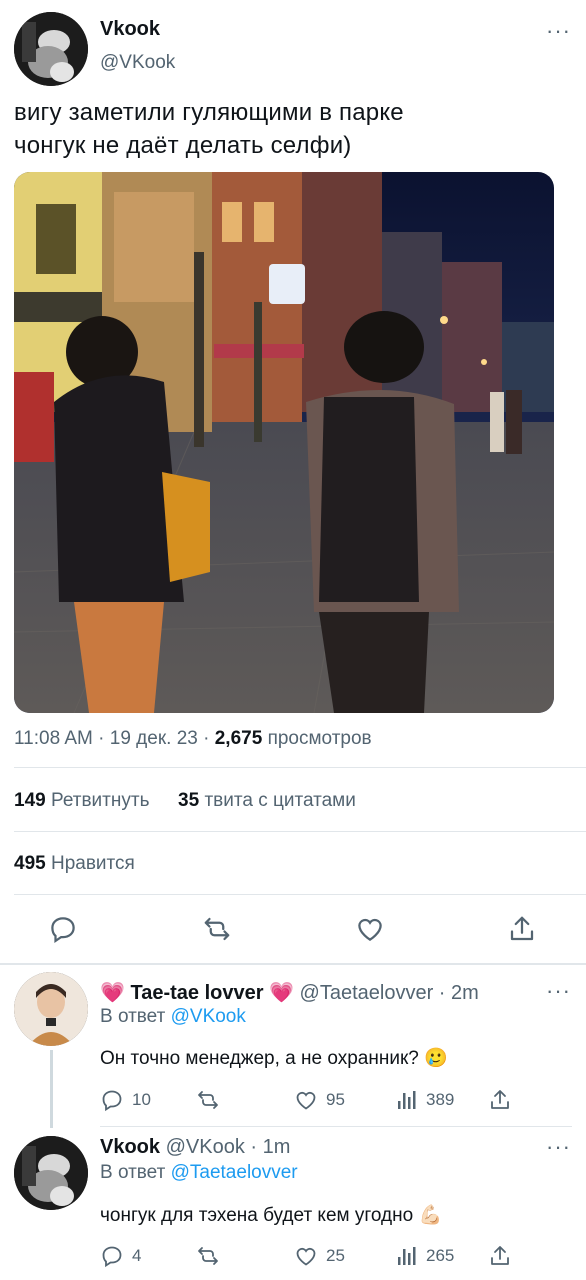 This screenshot has height=1280, width=586. Describe the element at coordinates (30, 863) in the screenshot. I see `likes-count: 495` at that location.